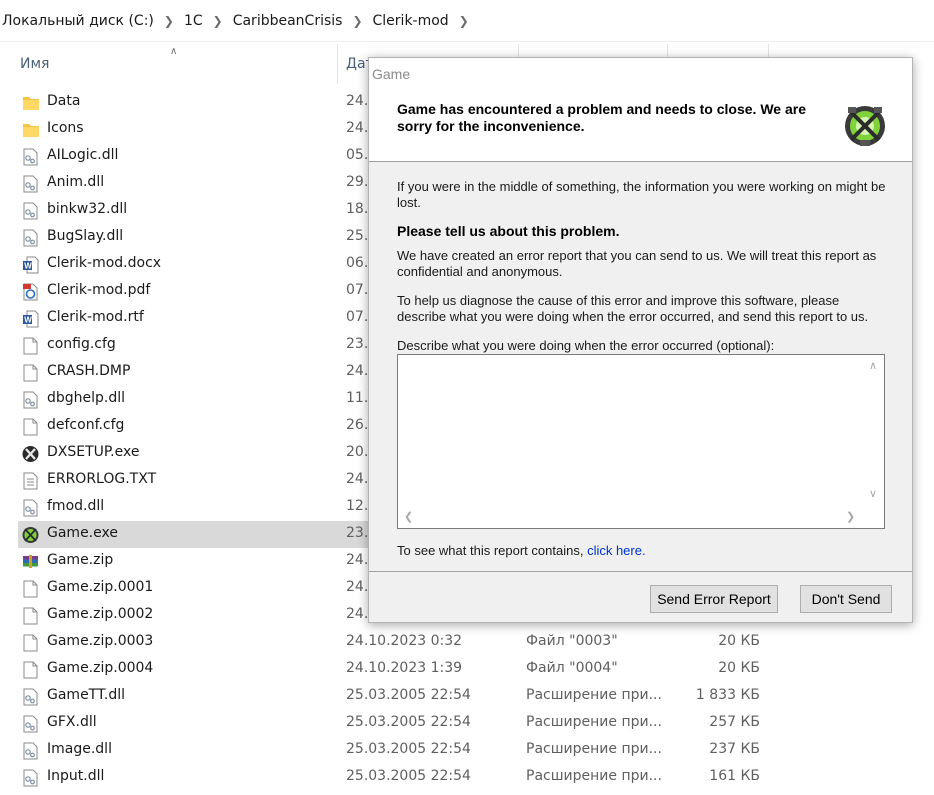  What do you see at coordinates (641, 441) in the screenshot?
I see `describe-textarea: ∧ ∨ ❮ ❯` at bounding box center [641, 441].